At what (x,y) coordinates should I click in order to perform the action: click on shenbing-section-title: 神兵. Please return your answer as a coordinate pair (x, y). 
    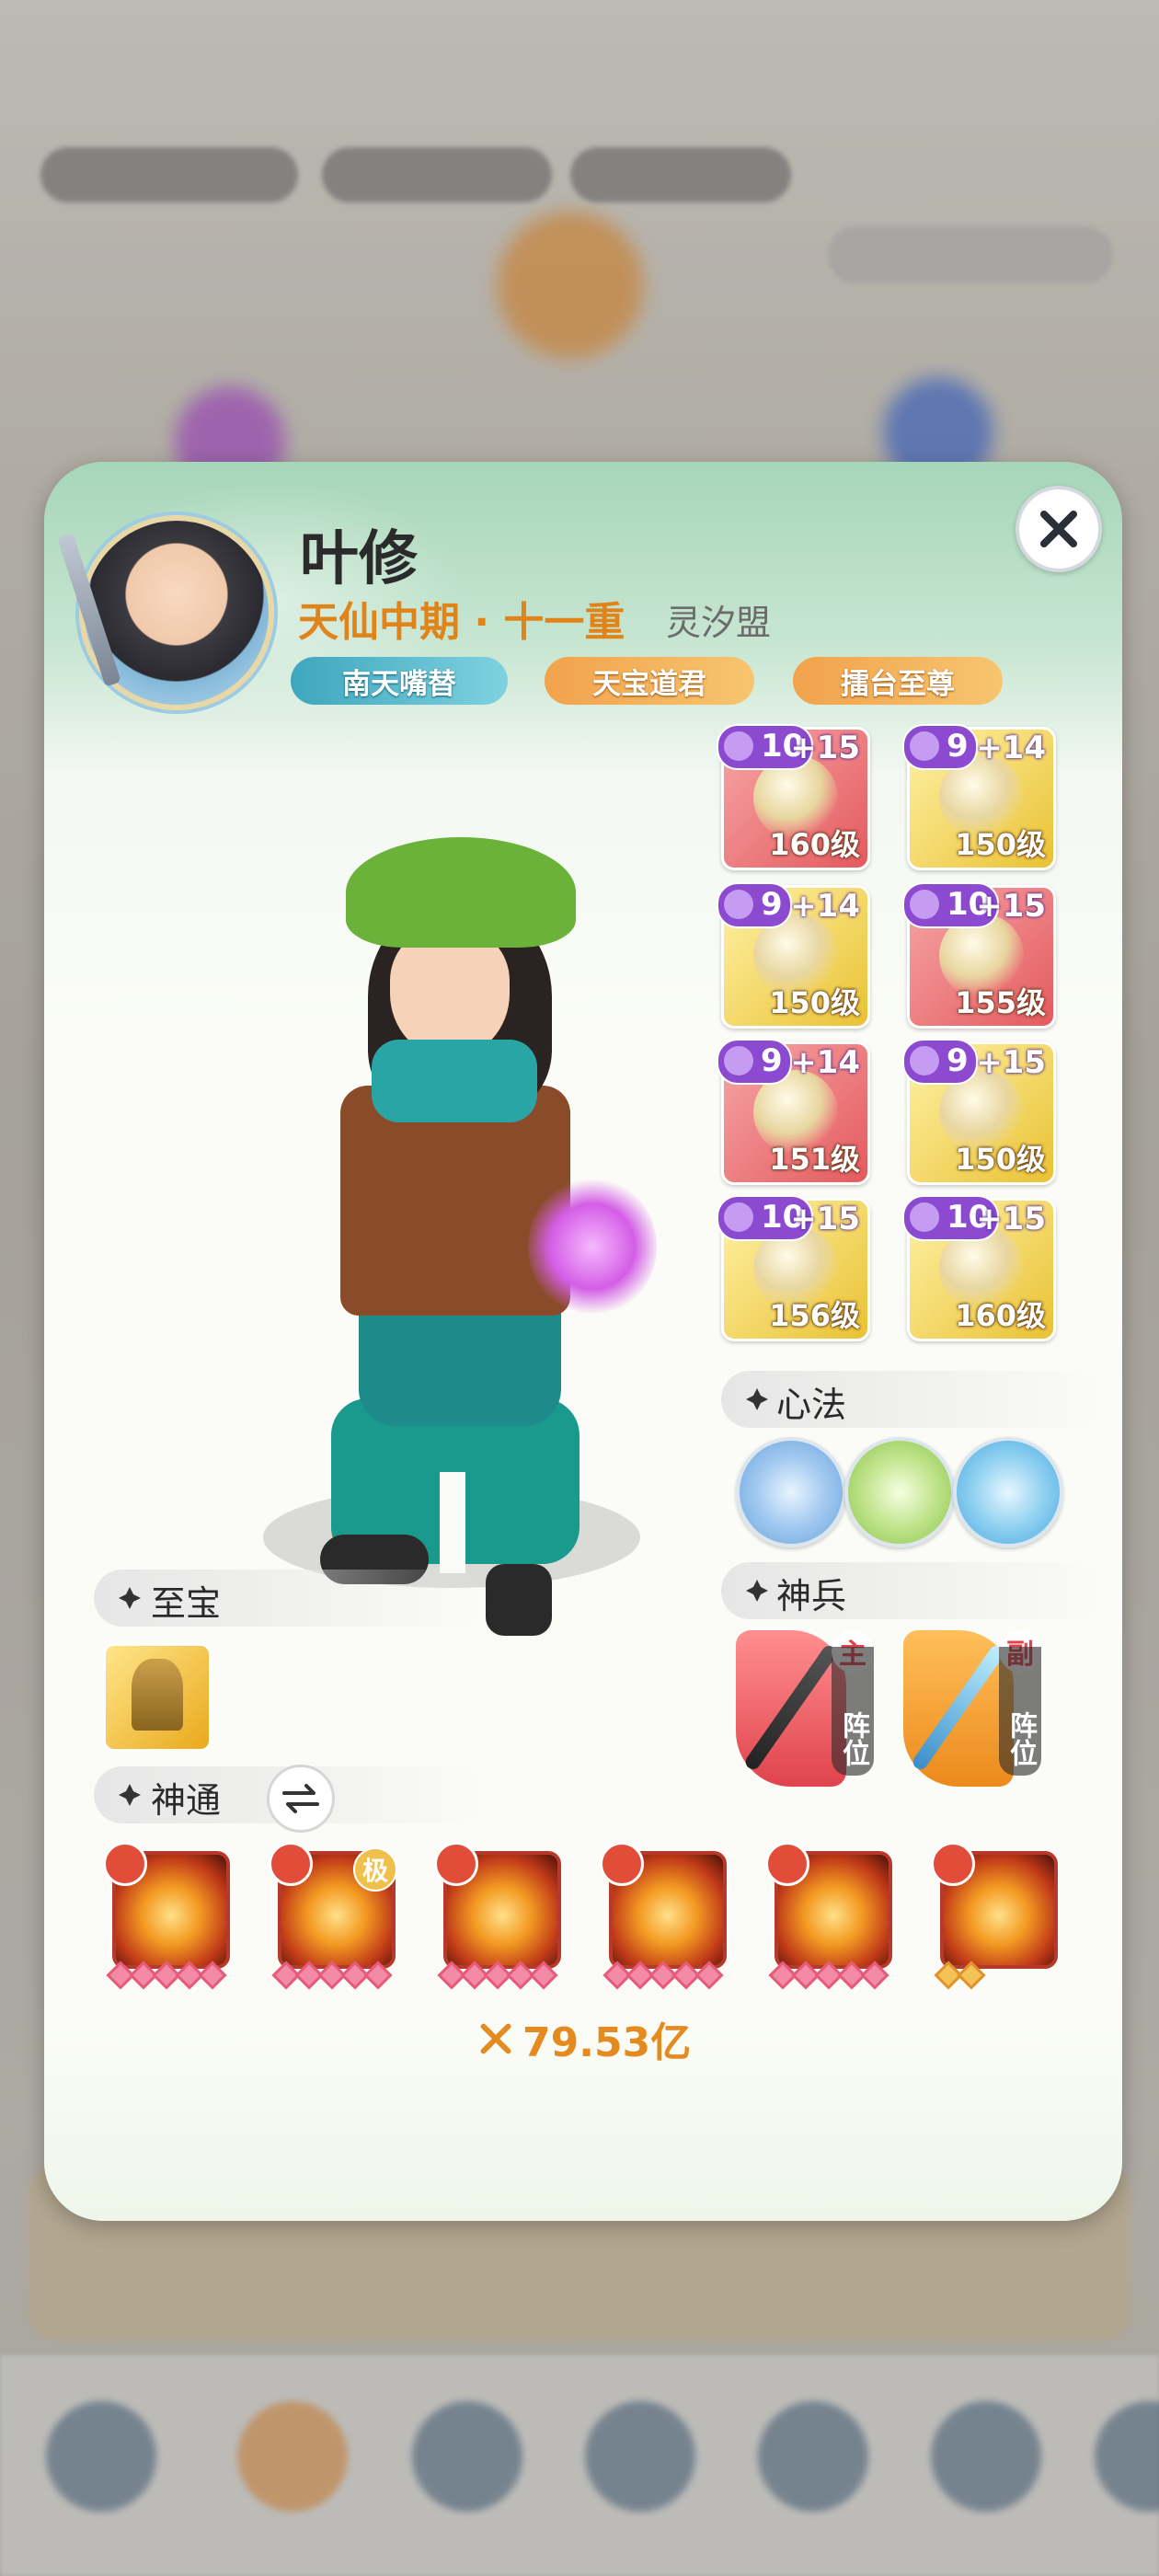
    Looking at the image, I should click on (811, 1596).